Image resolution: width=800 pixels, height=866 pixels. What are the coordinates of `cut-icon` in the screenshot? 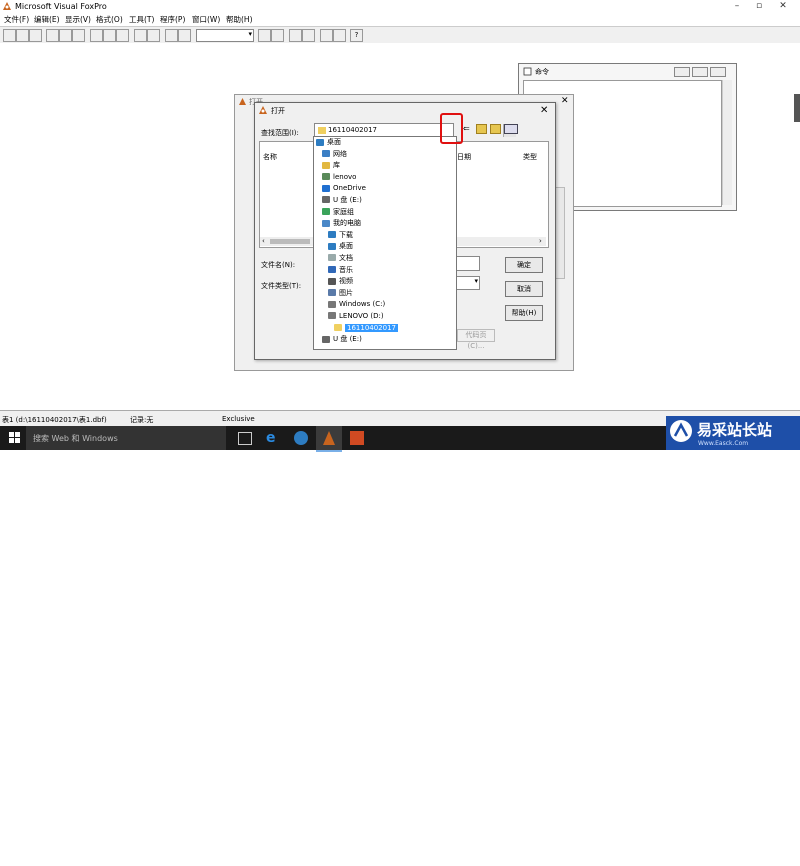 It's located at (96, 35).